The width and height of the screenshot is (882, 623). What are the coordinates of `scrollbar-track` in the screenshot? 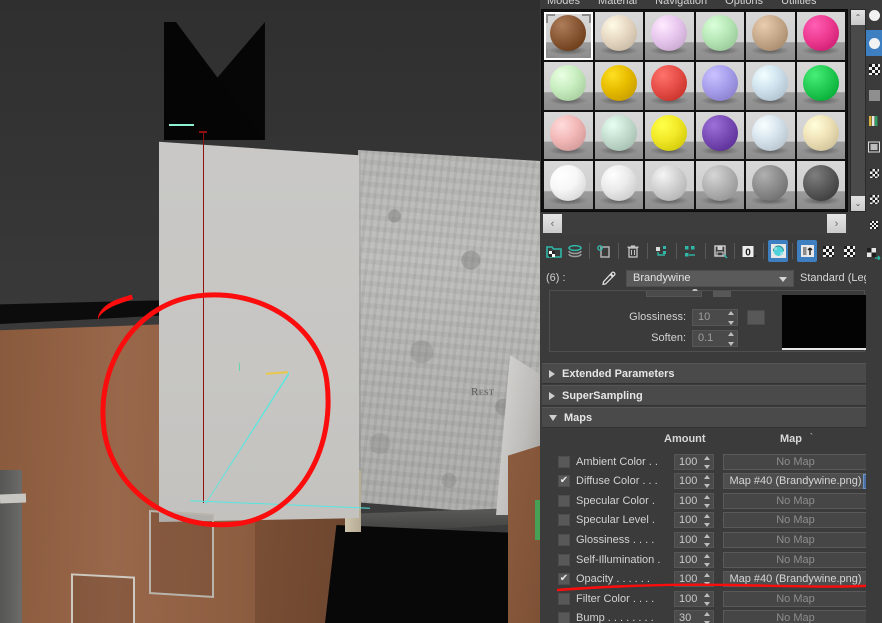 It's located at (858, 110).